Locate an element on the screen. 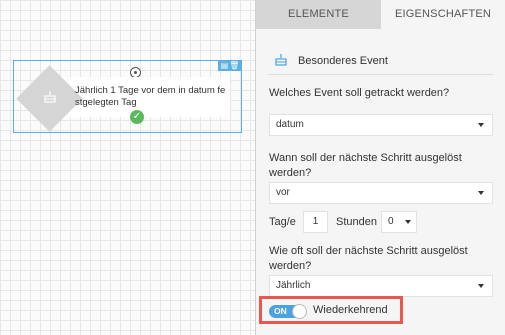 Image resolution: width=505 pixels, height=335 pixels. document-icon: ▤ is located at coordinates (225, 65).